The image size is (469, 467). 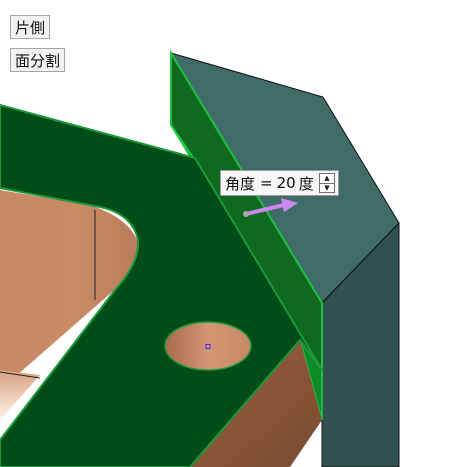 I want to click on face-split-button: 面分割, so click(x=38, y=60).